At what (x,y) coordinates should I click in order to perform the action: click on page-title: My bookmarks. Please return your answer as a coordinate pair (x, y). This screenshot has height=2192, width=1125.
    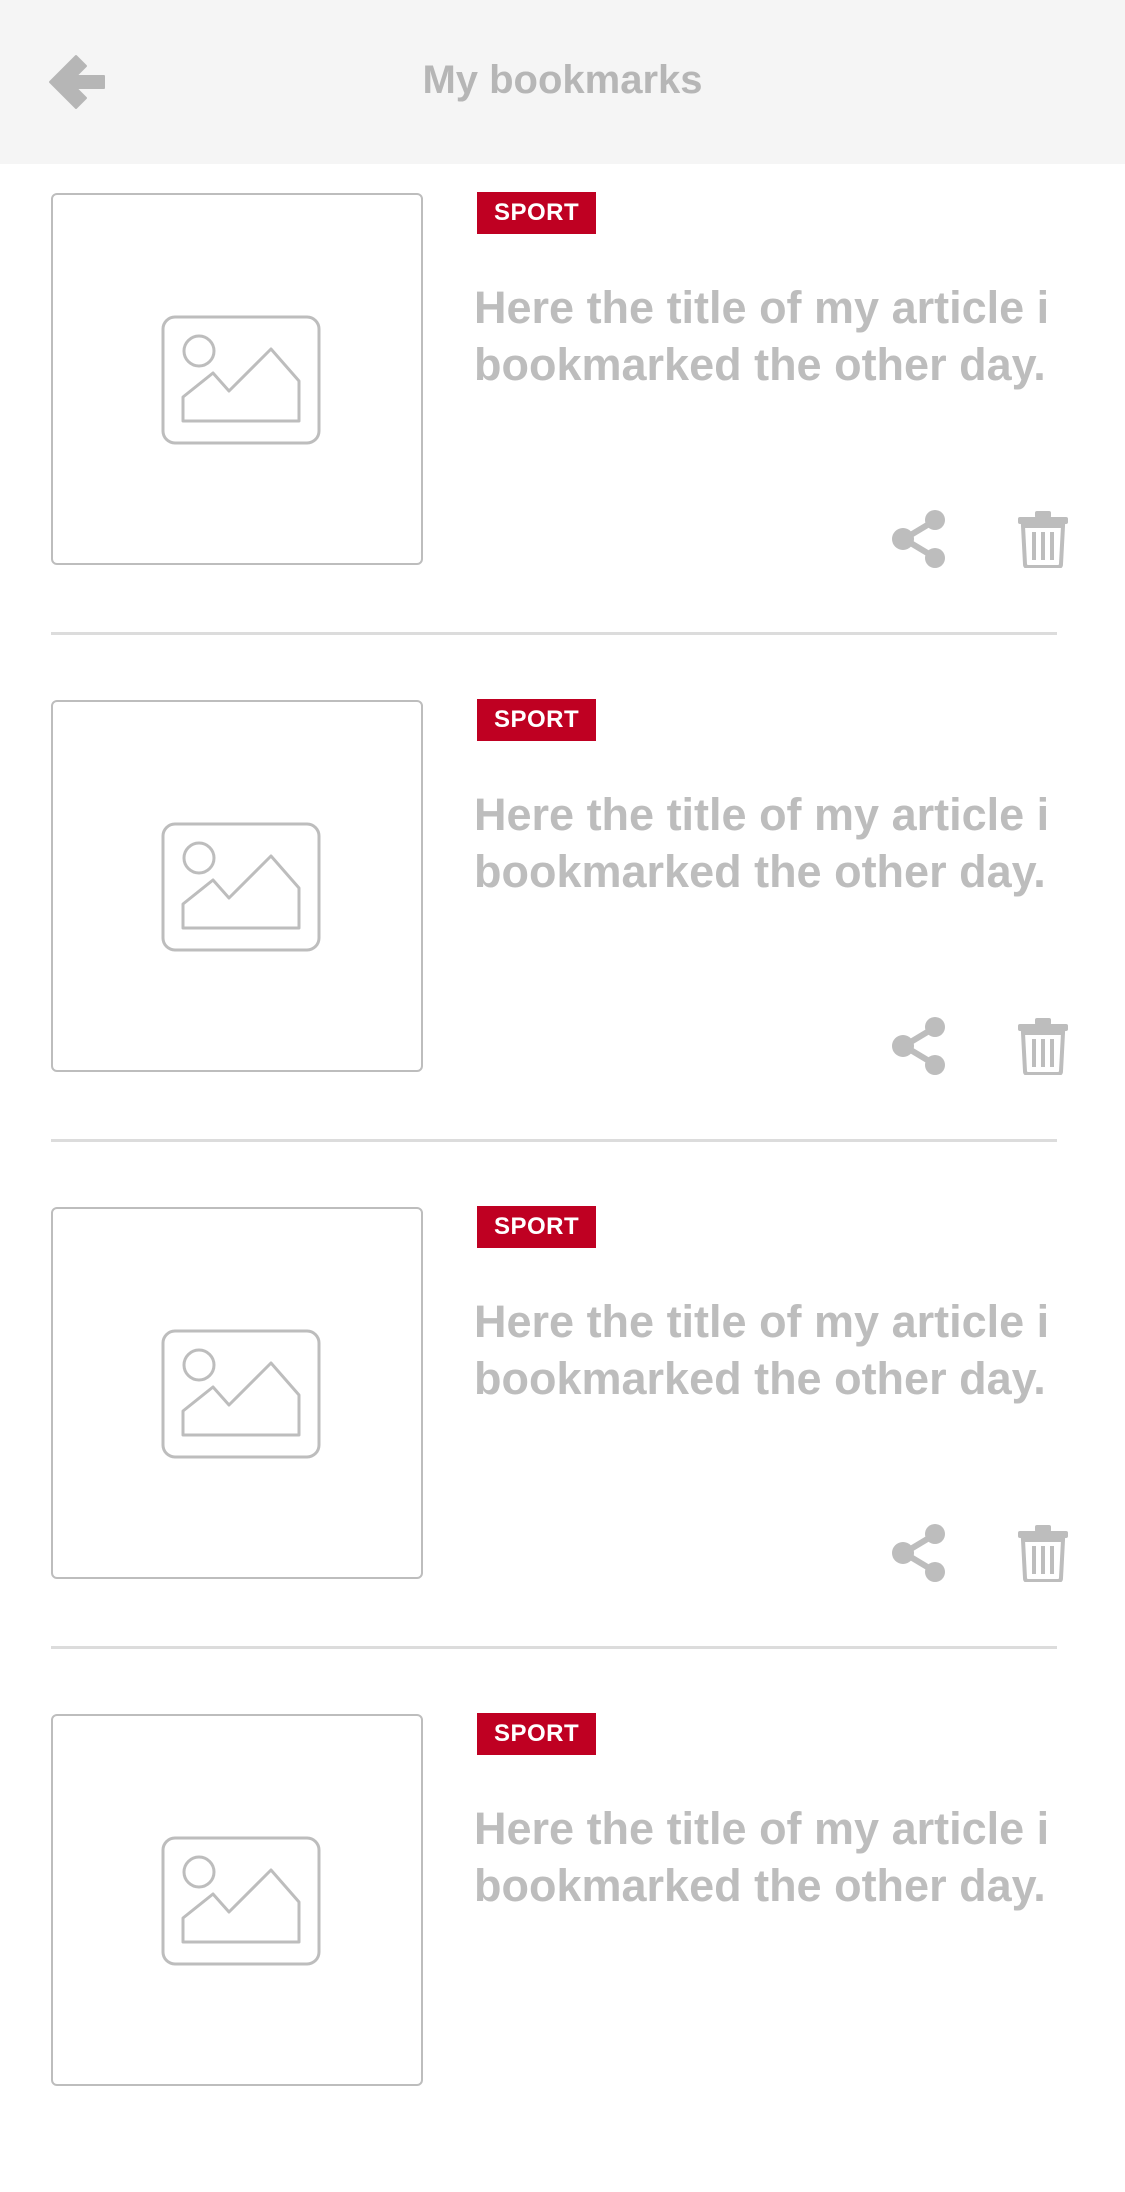
    Looking at the image, I should click on (562, 80).